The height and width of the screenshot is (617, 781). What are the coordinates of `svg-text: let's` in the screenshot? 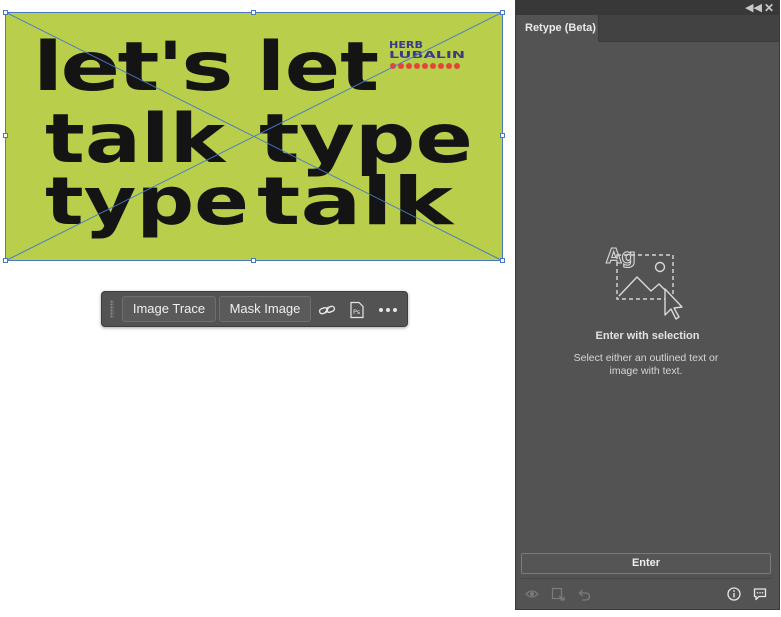 It's located at (132, 67).